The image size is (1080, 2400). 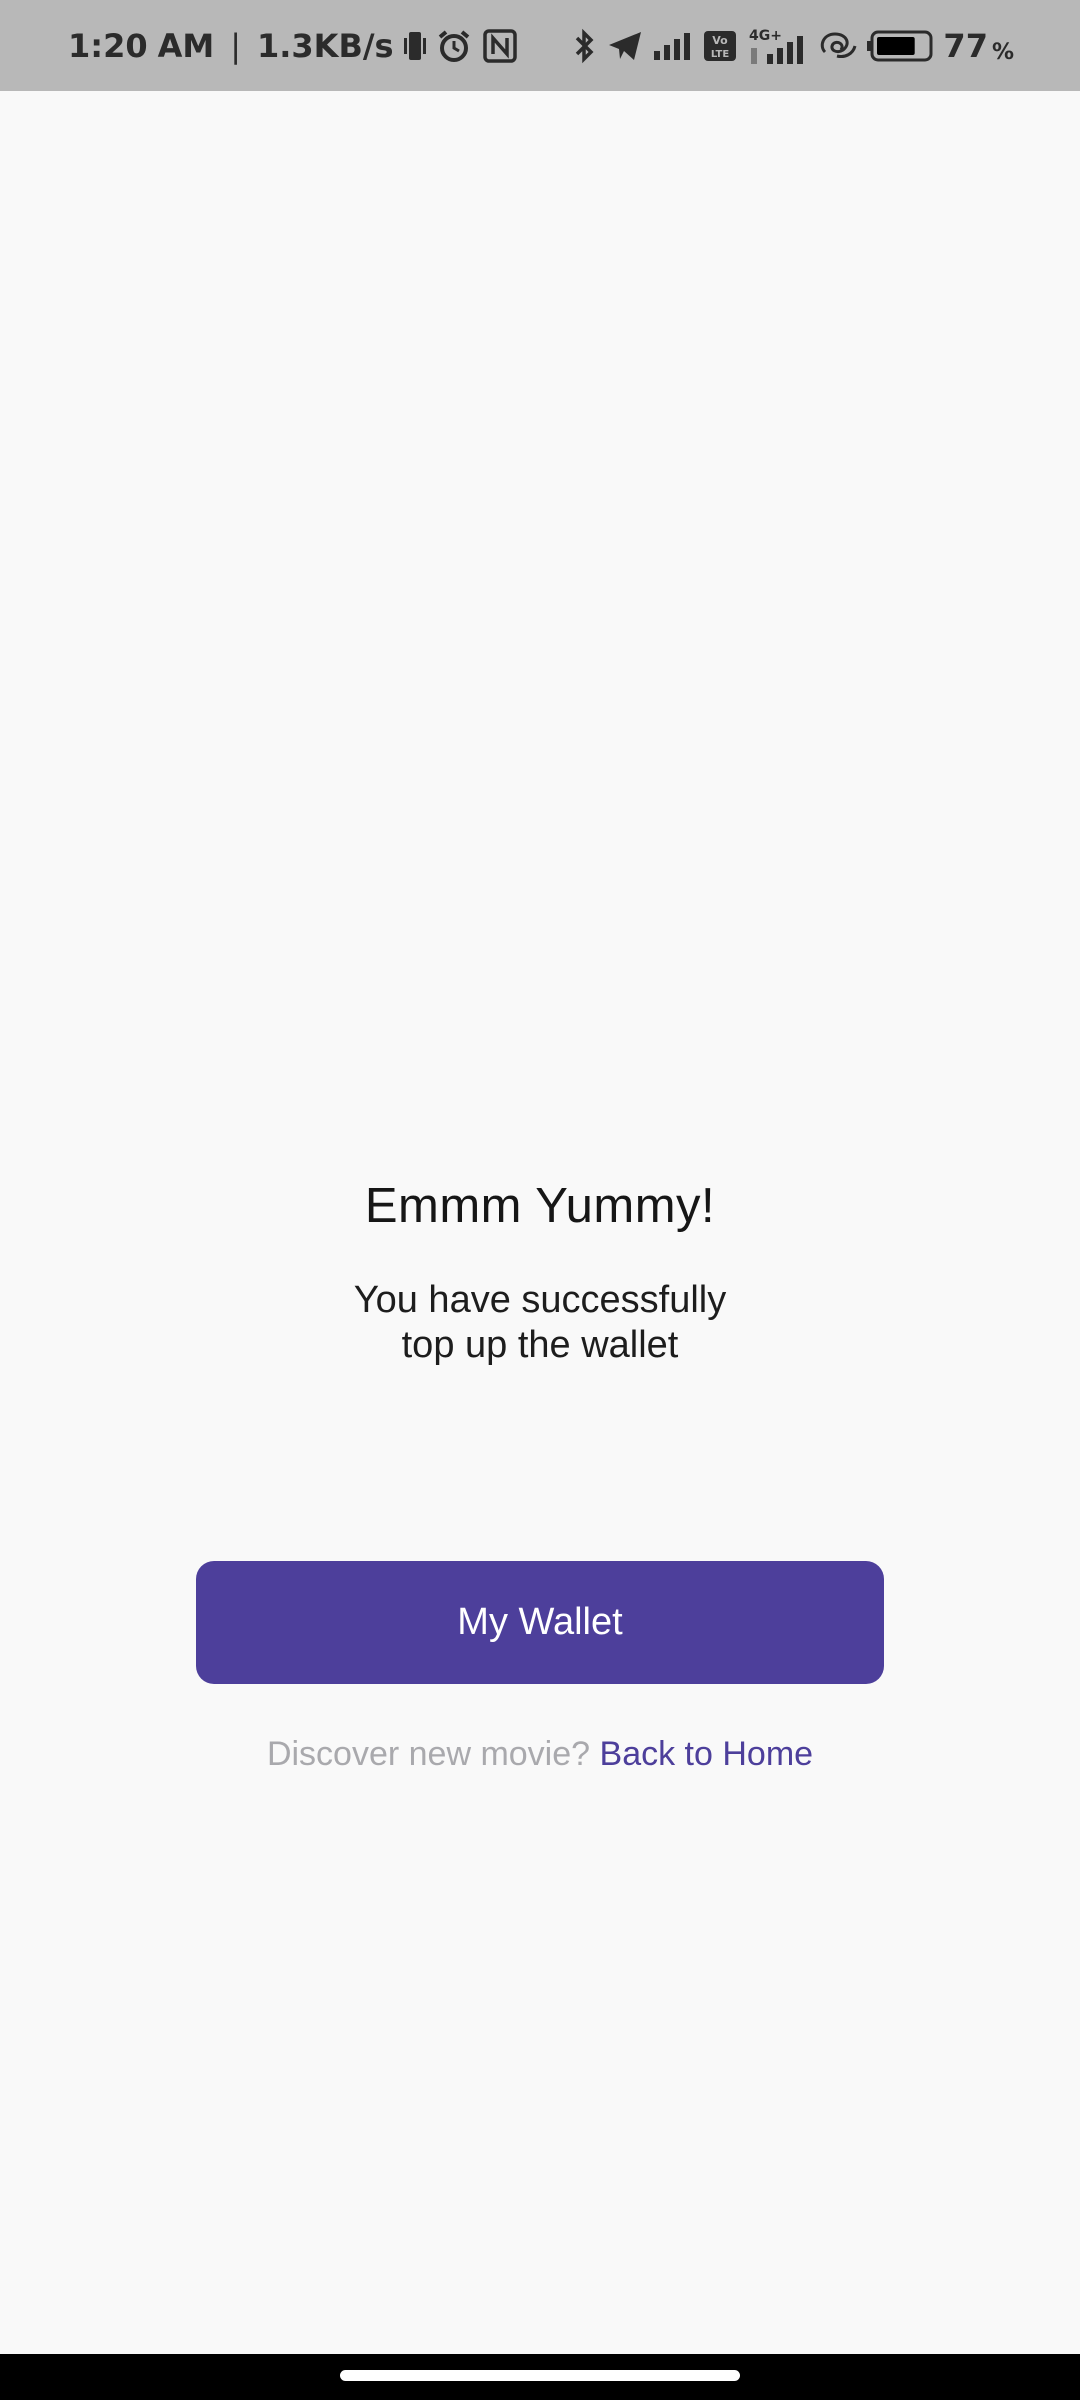 I want to click on navigation-bar, so click(x=540, y=2377).